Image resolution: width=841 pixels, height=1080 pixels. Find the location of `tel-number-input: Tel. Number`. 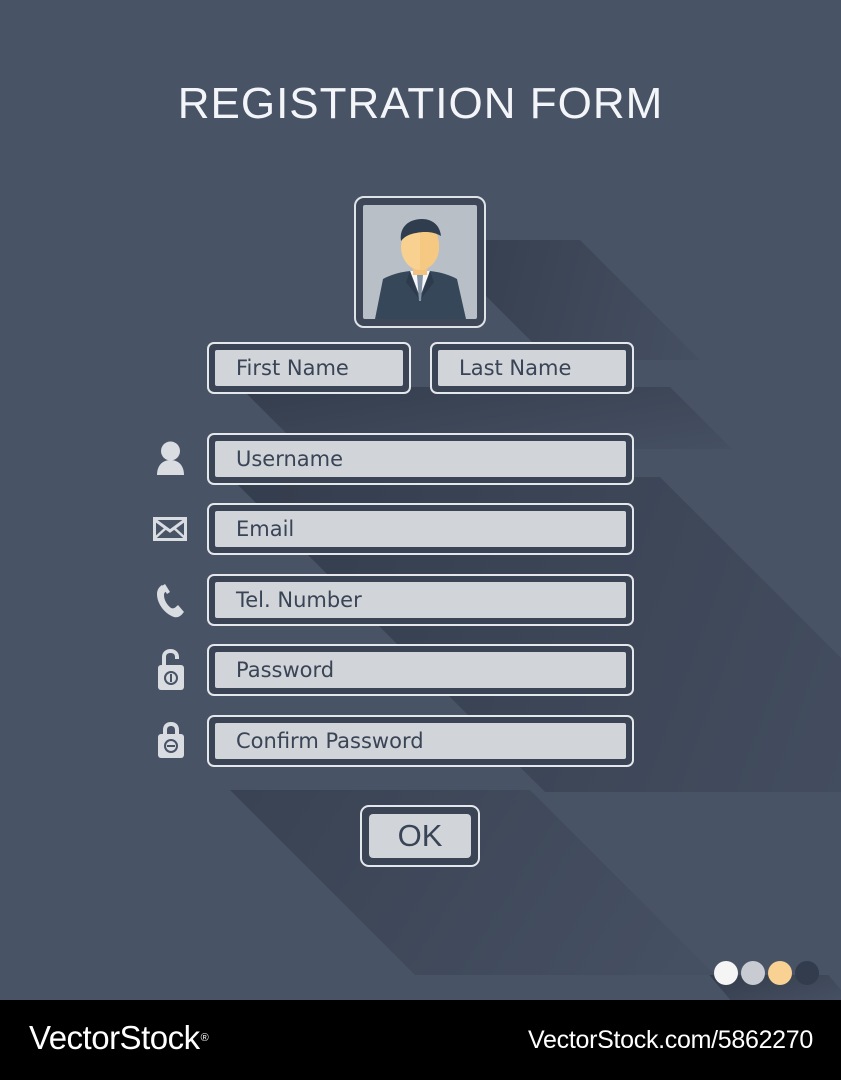

tel-number-input: Tel. Number is located at coordinates (420, 600).